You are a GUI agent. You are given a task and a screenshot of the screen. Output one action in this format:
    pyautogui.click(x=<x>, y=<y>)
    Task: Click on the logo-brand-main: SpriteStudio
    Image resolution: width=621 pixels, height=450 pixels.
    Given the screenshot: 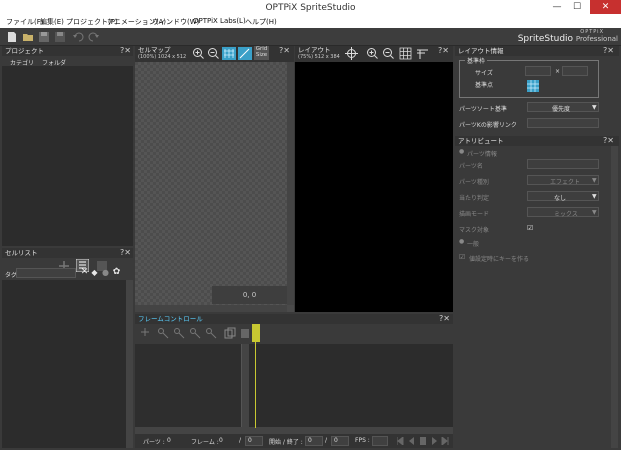 What is the action you would take?
    pyautogui.click(x=545, y=39)
    